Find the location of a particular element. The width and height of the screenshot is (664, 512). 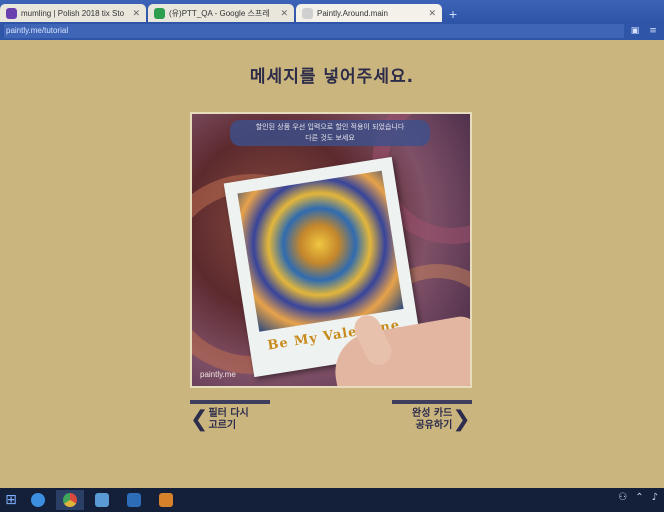

prev-label: 필터 다시 고르기 is located at coordinates (228, 420).